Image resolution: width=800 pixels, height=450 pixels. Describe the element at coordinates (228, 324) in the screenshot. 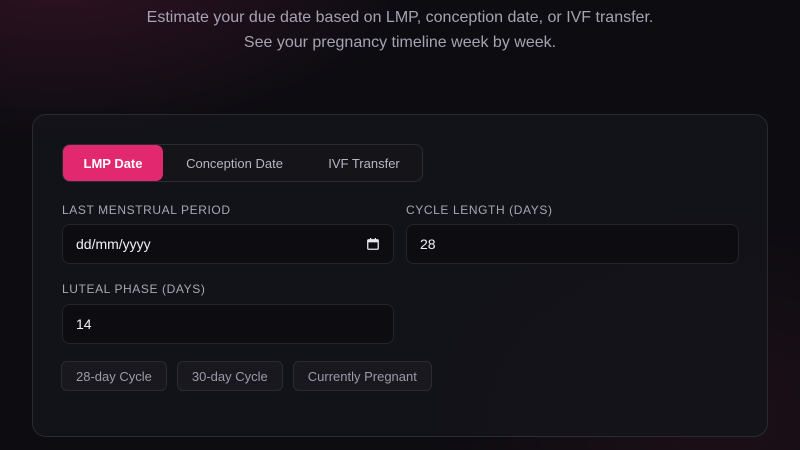

I see `luteal-phase-field: 14` at that location.